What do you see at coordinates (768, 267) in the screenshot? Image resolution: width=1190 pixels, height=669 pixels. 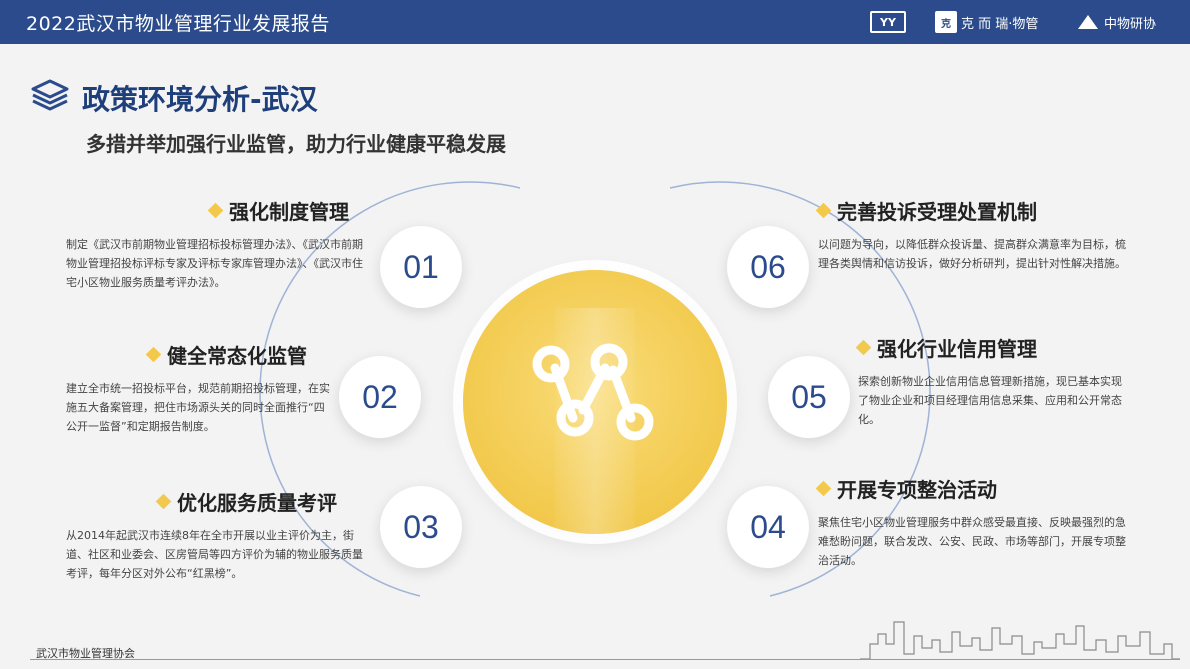 I see `number-badge-06: 06` at bounding box center [768, 267].